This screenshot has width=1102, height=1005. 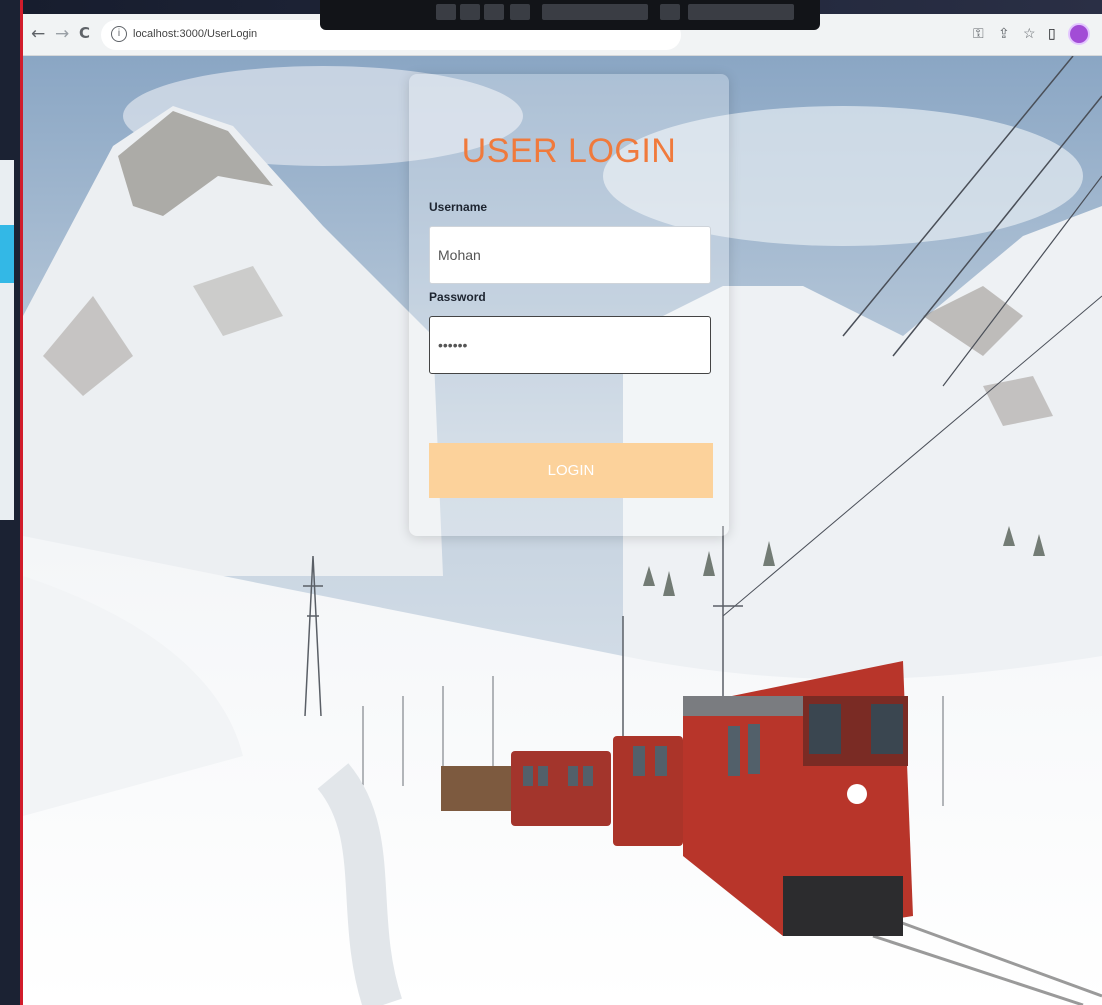 What do you see at coordinates (569, 305) in the screenshot?
I see `login-card: USER LOGIN Username Password LOGIN` at bounding box center [569, 305].